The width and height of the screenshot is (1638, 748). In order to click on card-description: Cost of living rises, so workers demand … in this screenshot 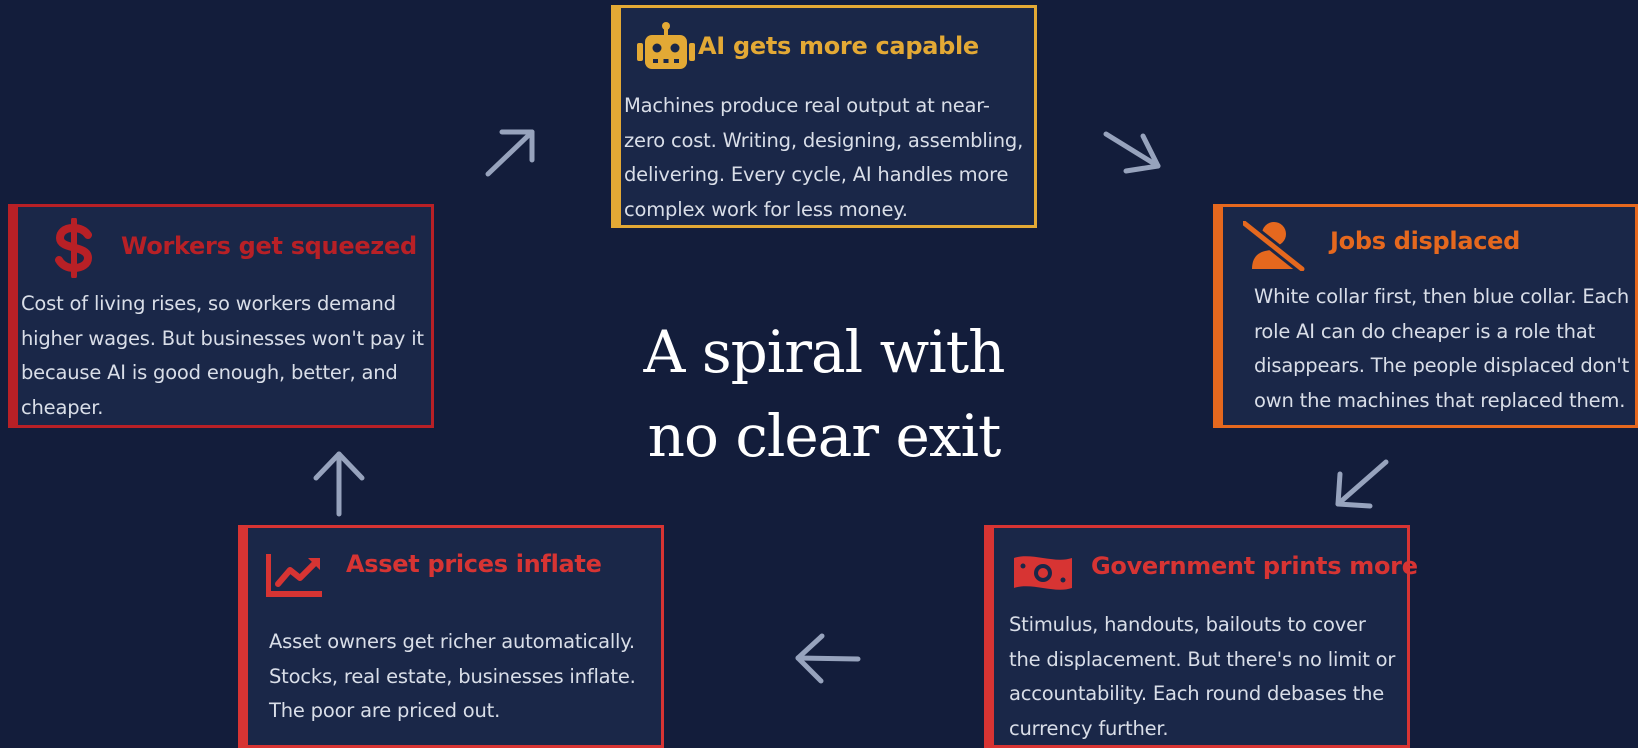, I will do `click(231, 356)`.